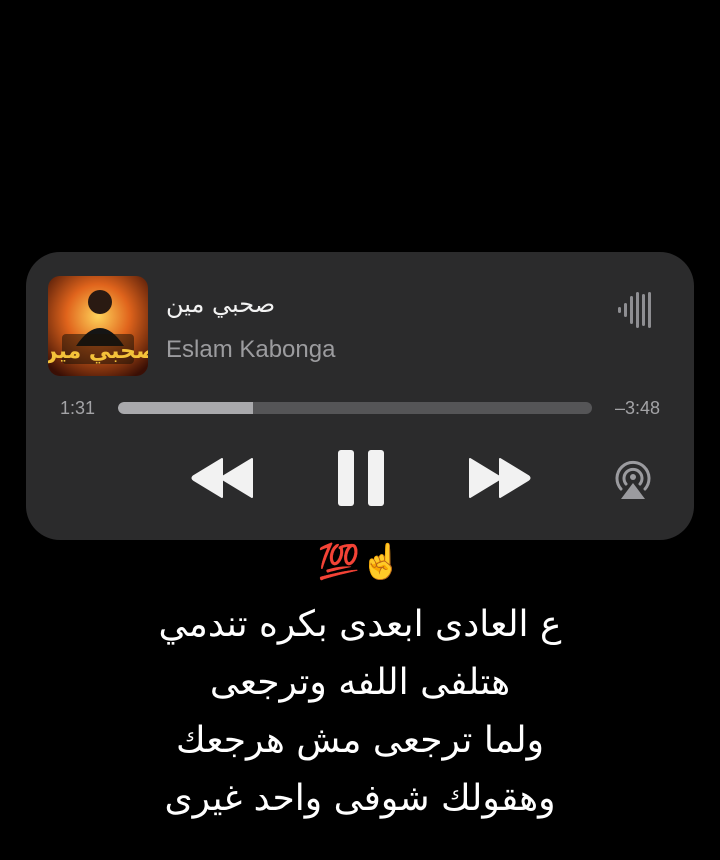 The width and height of the screenshot is (720, 860). What do you see at coordinates (98, 351) in the screenshot?
I see `svg-text: صحبي مين` at bounding box center [98, 351].